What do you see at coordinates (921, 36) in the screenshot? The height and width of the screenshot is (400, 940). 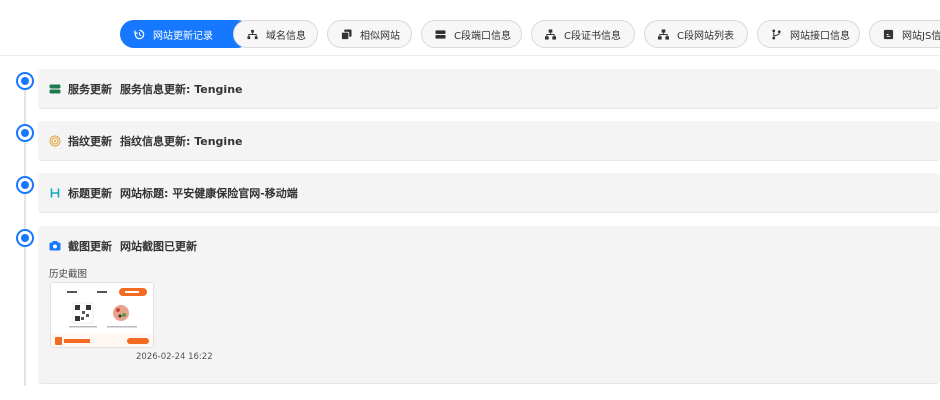 I see `tab-label: 网站JS信息` at bounding box center [921, 36].